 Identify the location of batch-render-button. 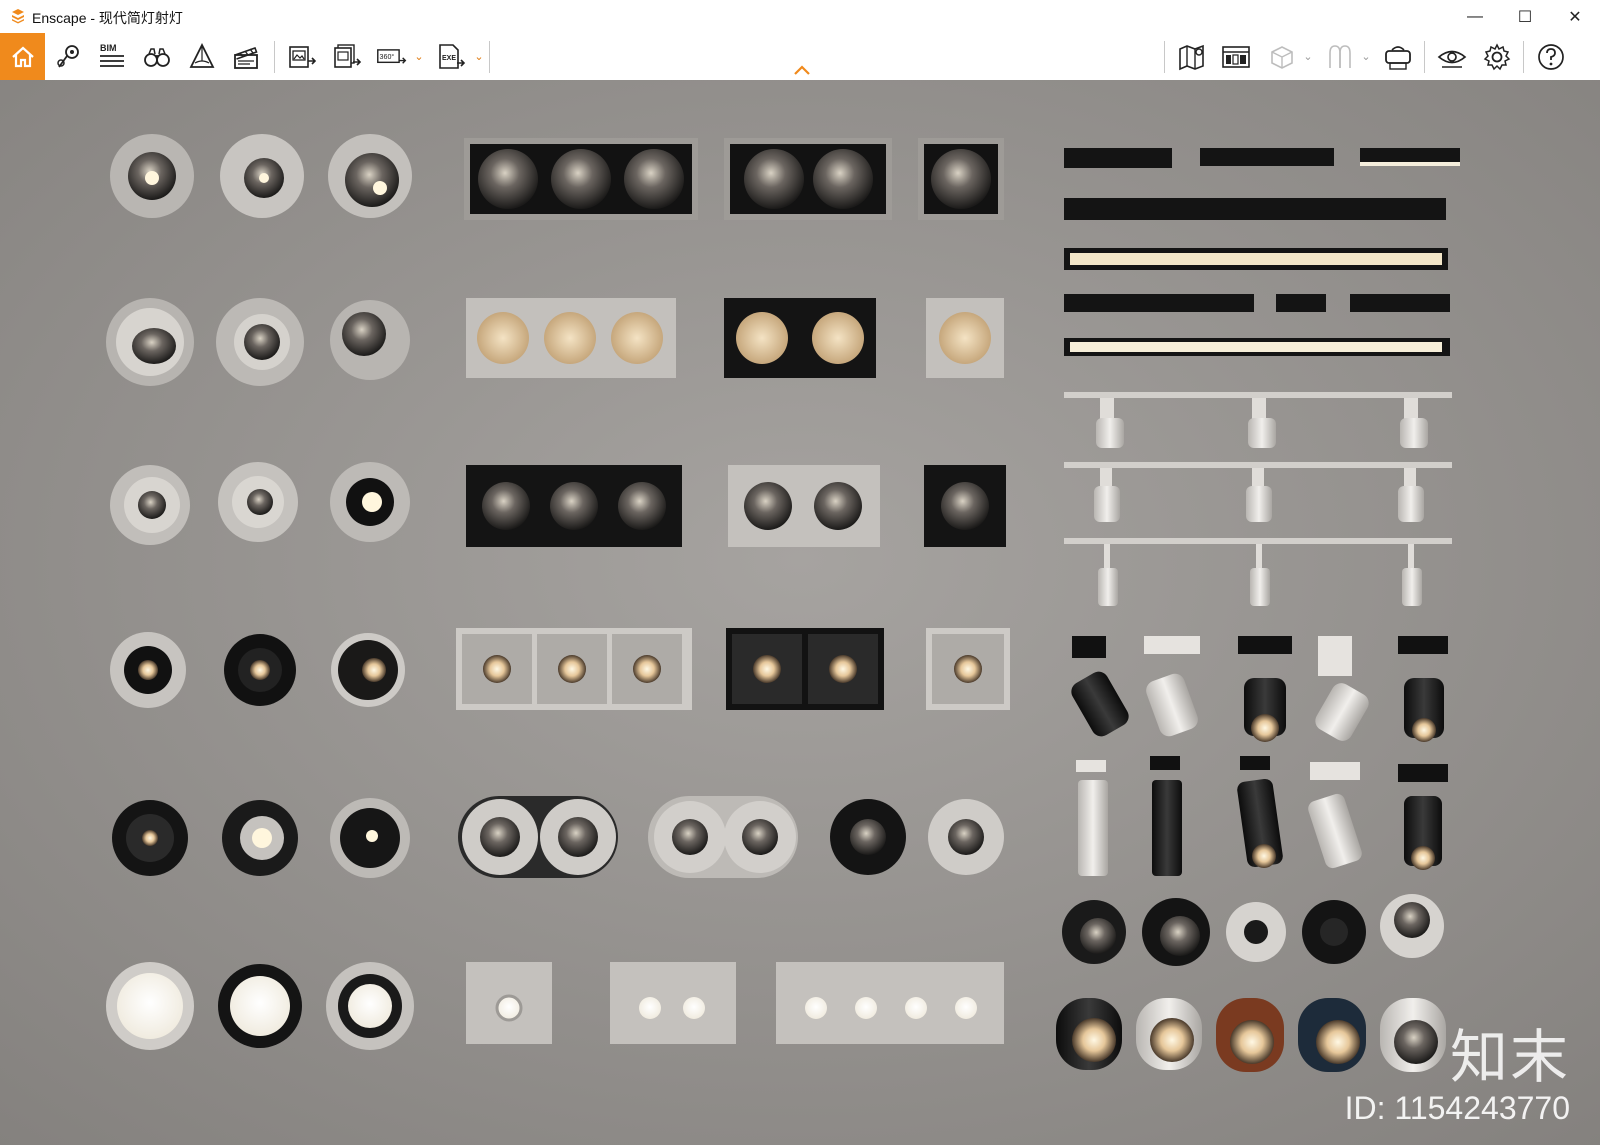
(347, 57).